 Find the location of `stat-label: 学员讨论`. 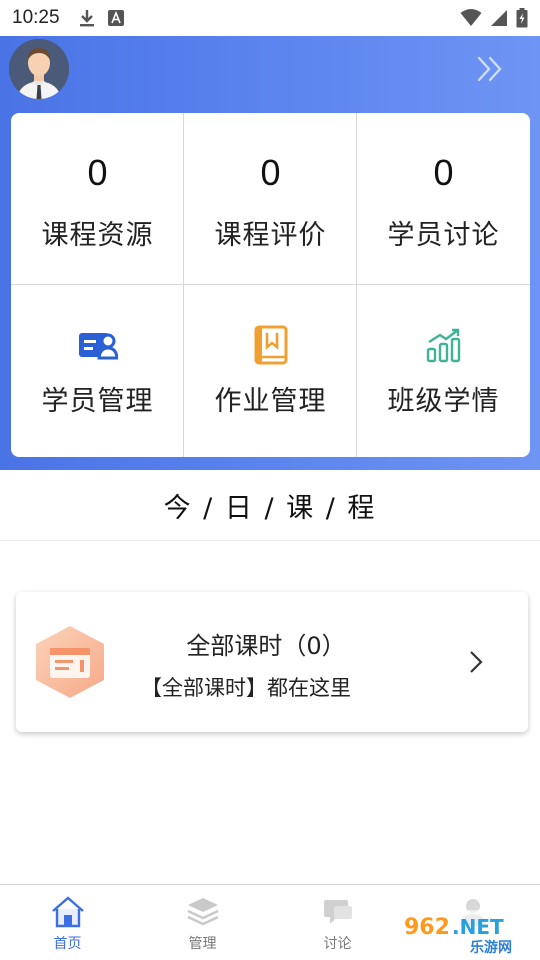

stat-label: 学员讨论 is located at coordinates (443, 235).